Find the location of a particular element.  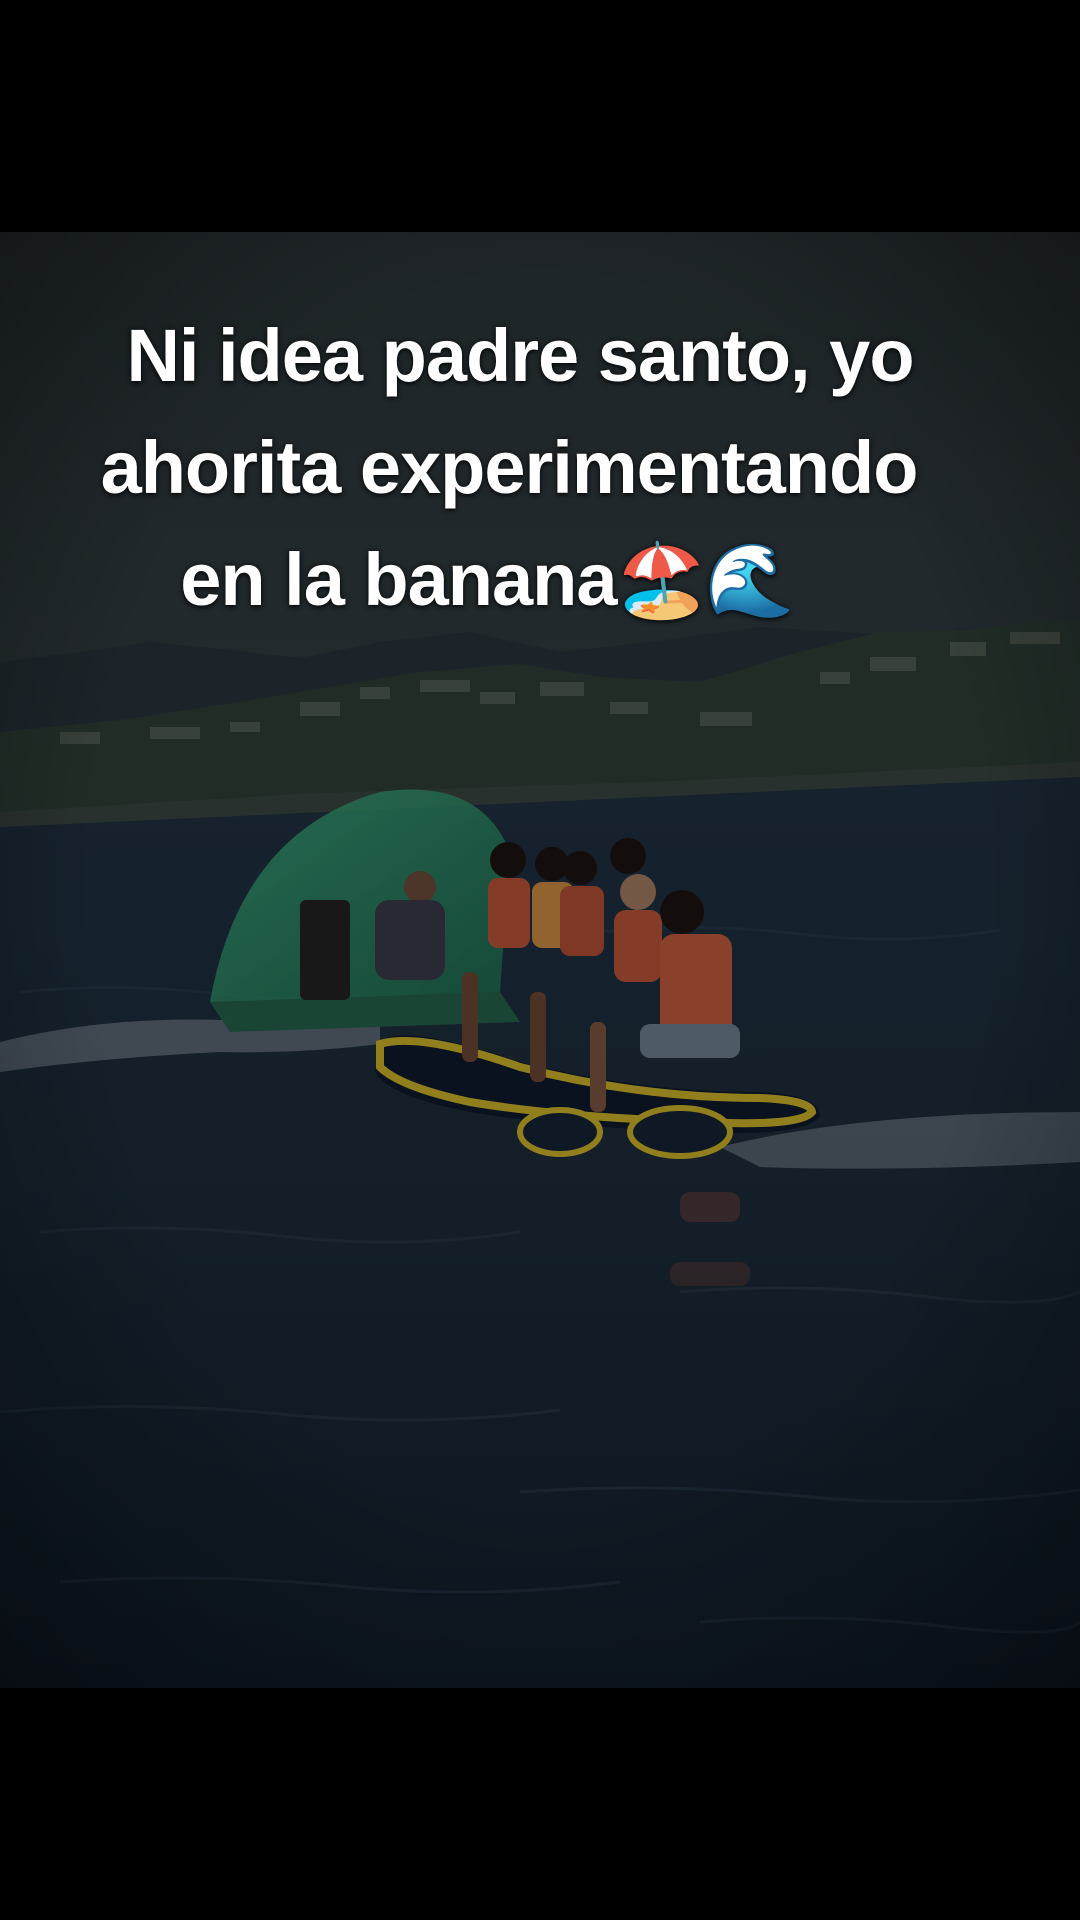

letterbox-top is located at coordinates (540, 116).